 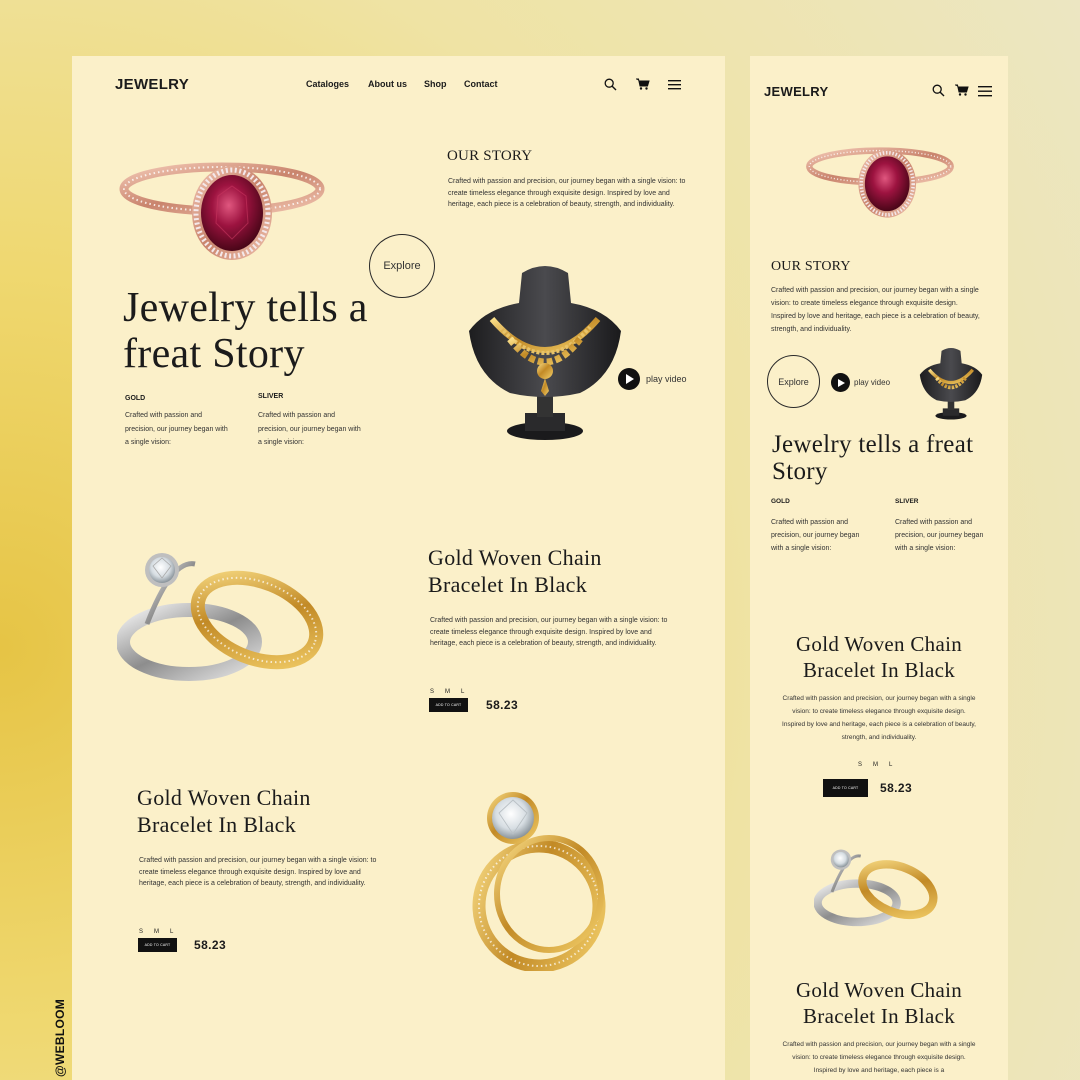 I want to click on product2-title-line1: Gold Woven Chain, so click(x=224, y=797).